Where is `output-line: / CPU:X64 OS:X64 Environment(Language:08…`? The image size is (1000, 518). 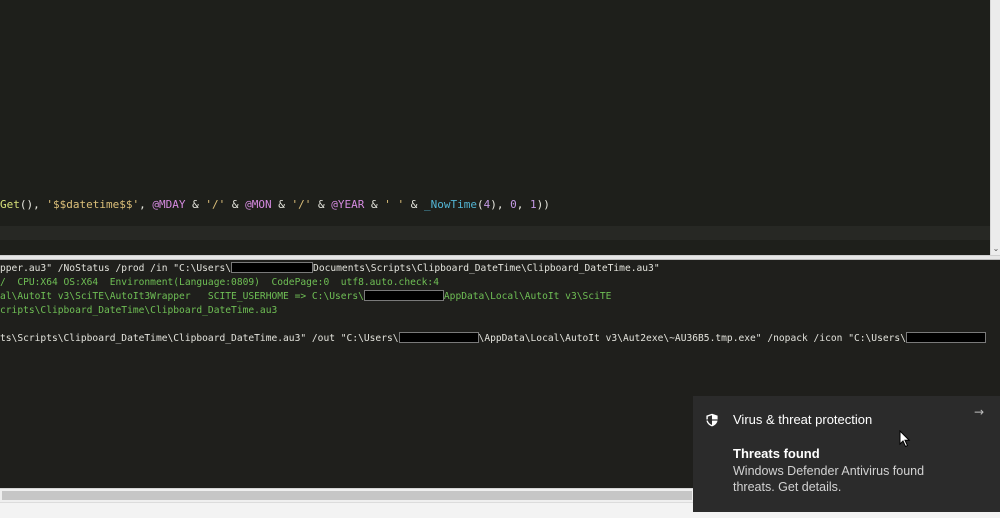
output-line: / CPU:X64 OS:X64 Environment(Language:08… is located at coordinates (219, 283).